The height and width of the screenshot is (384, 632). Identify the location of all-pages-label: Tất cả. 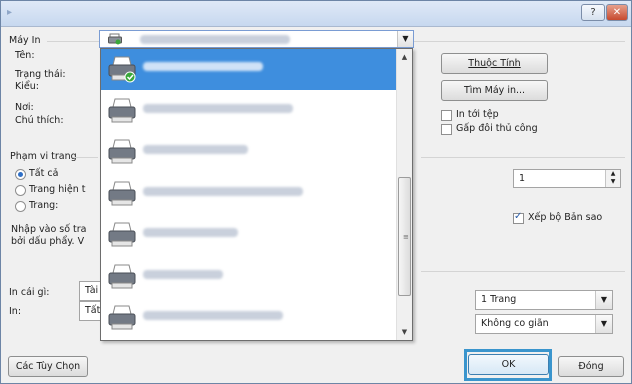
(44, 173).